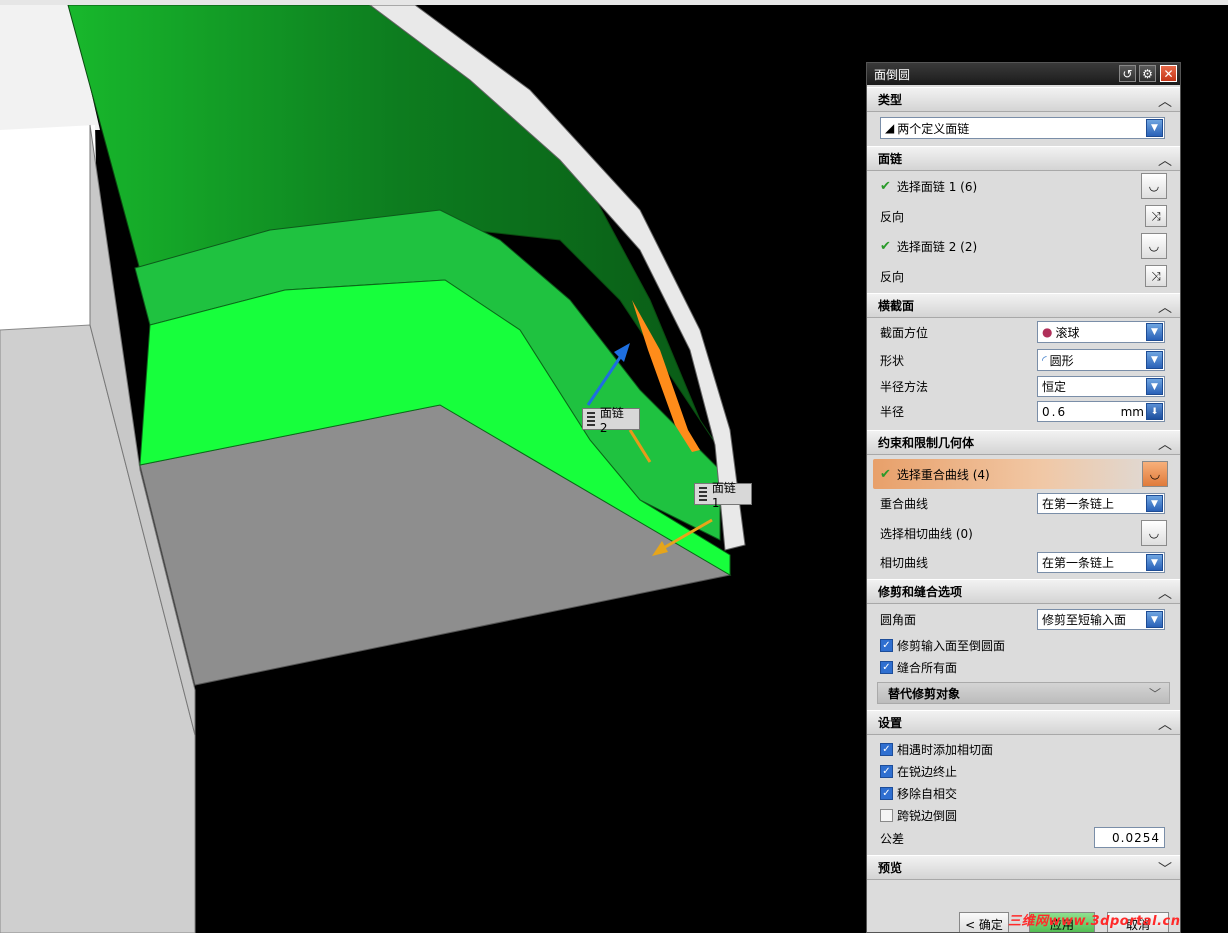 The height and width of the screenshot is (933, 1228). I want to click on face-chain-1-text: 面链 1, so click(723, 495).